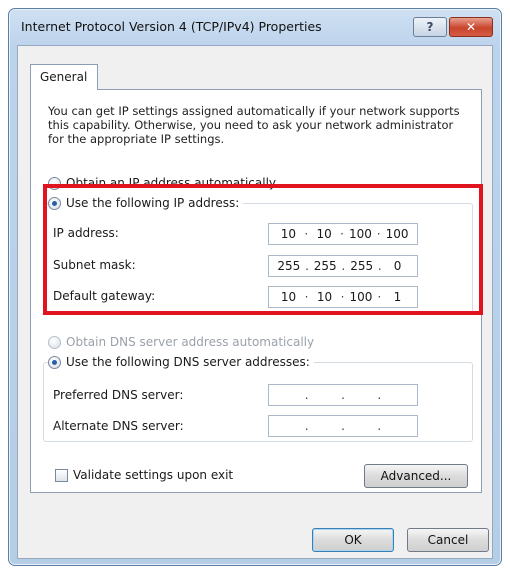 The height and width of the screenshot is (574, 510). Describe the element at coordinates (94, 265) in the screenshot. I see `subnet-mask-label: Subnet mask:` at that location.